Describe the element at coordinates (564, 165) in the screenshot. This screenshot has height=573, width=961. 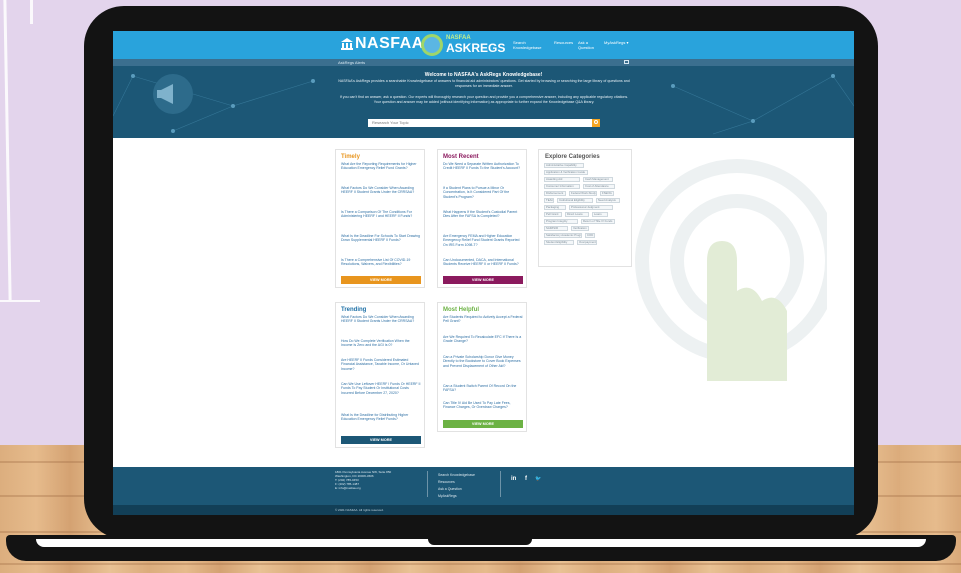
I see `category-tag: Administrative Capability` at that location.